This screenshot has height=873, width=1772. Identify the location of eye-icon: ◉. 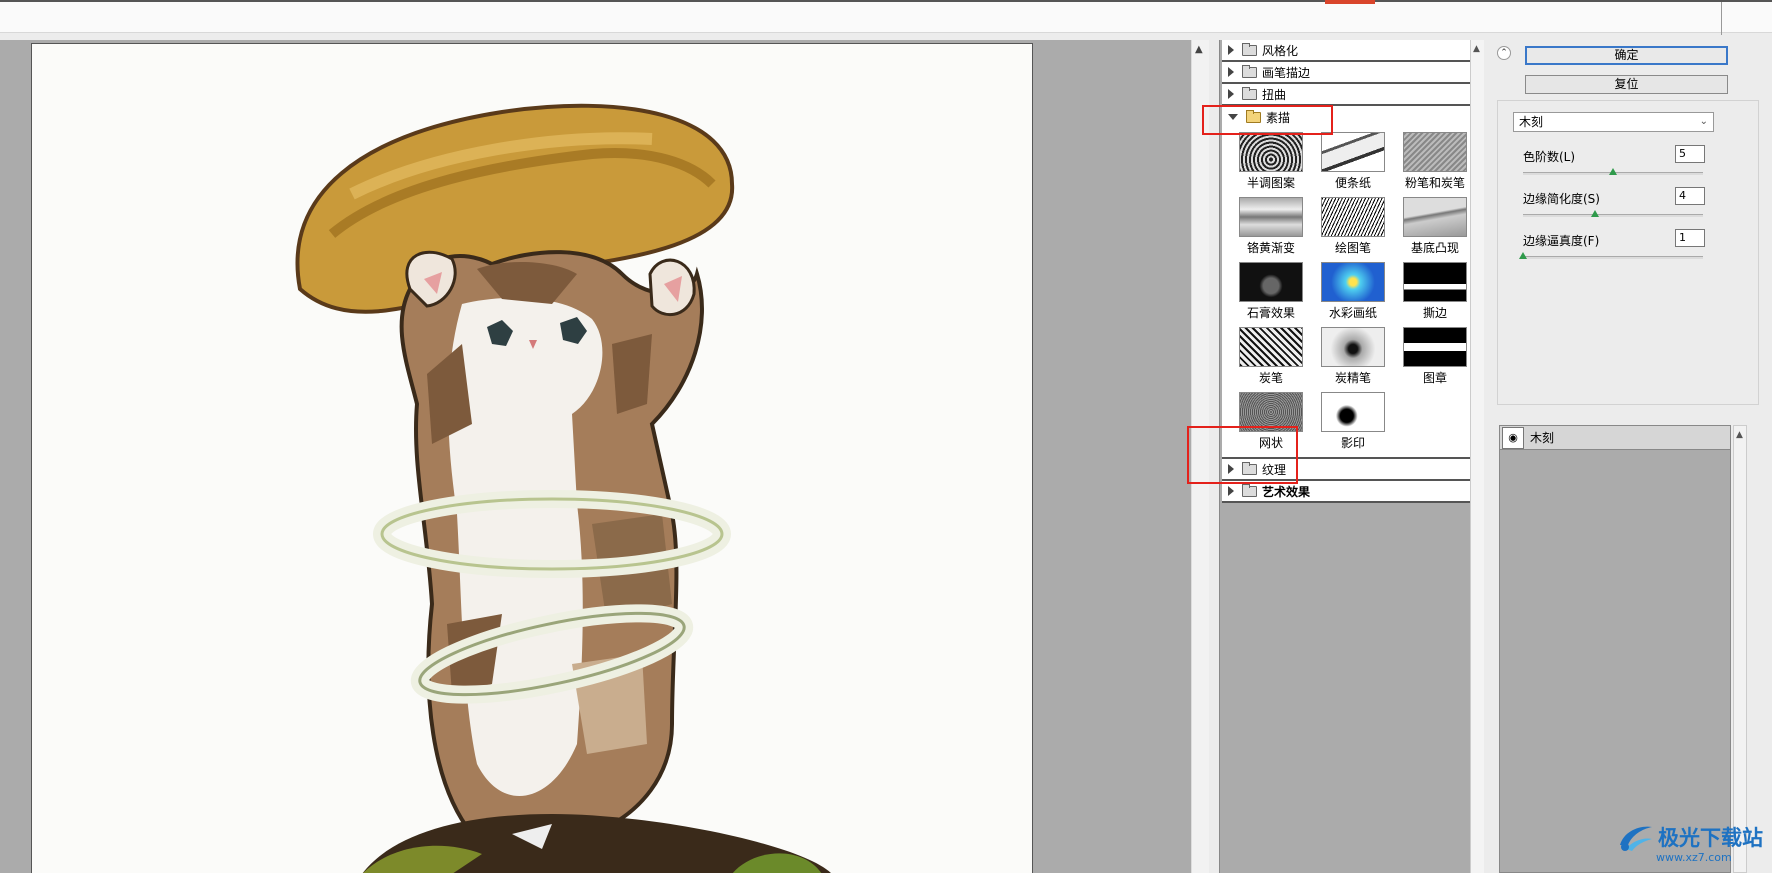
(1513, 437).